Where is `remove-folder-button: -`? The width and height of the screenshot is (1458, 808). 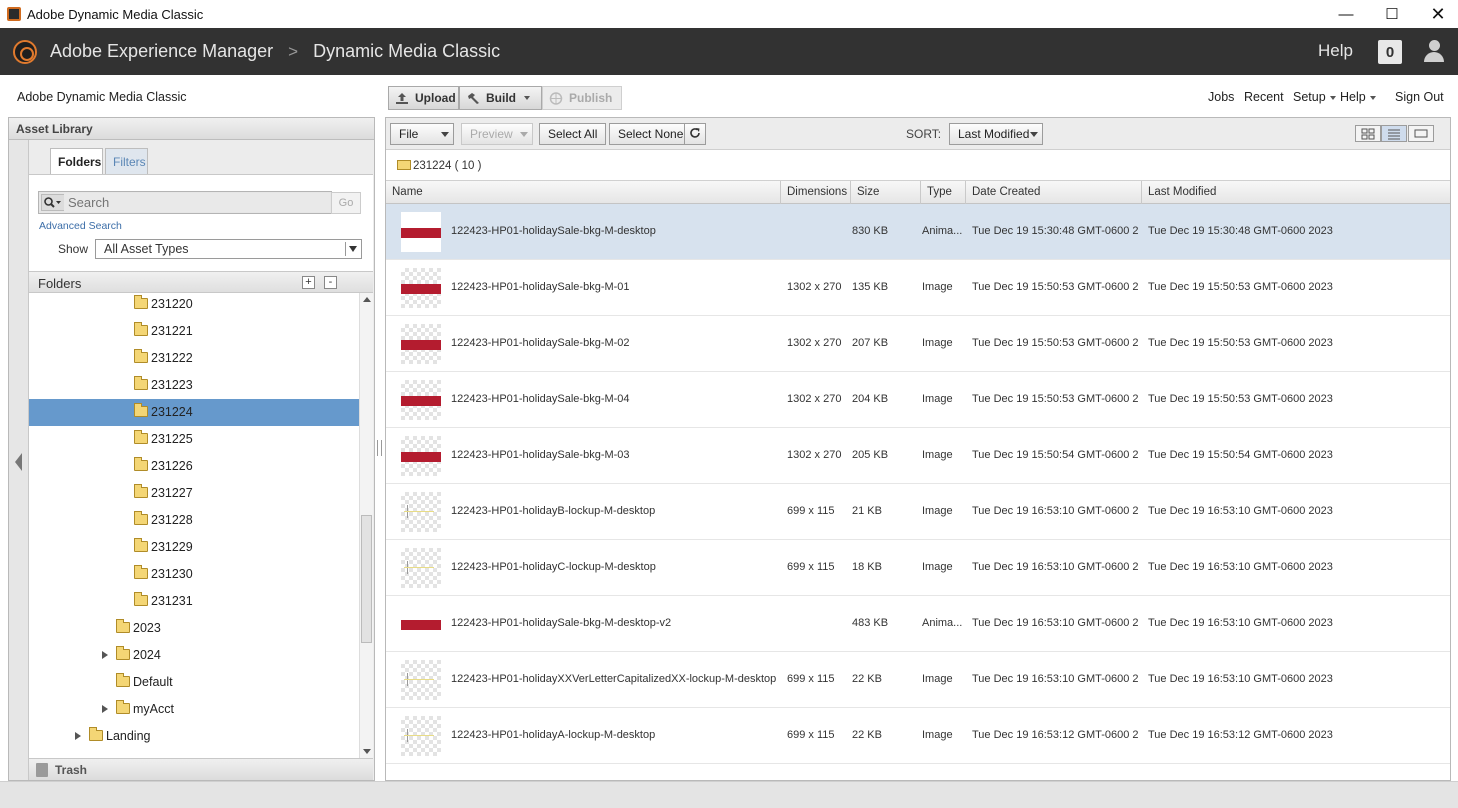
remove-folder-button: - is located at coordinates (330, 282).